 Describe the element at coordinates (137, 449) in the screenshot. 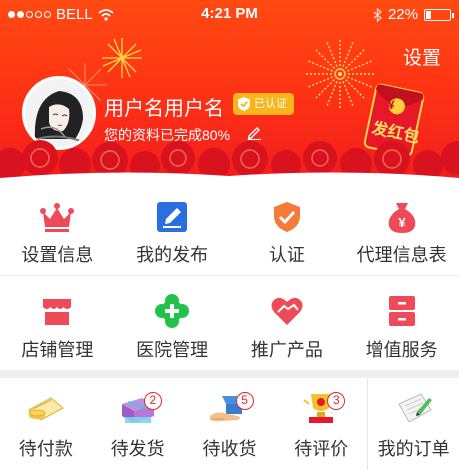

I see `order-label: 待发货` at that location.